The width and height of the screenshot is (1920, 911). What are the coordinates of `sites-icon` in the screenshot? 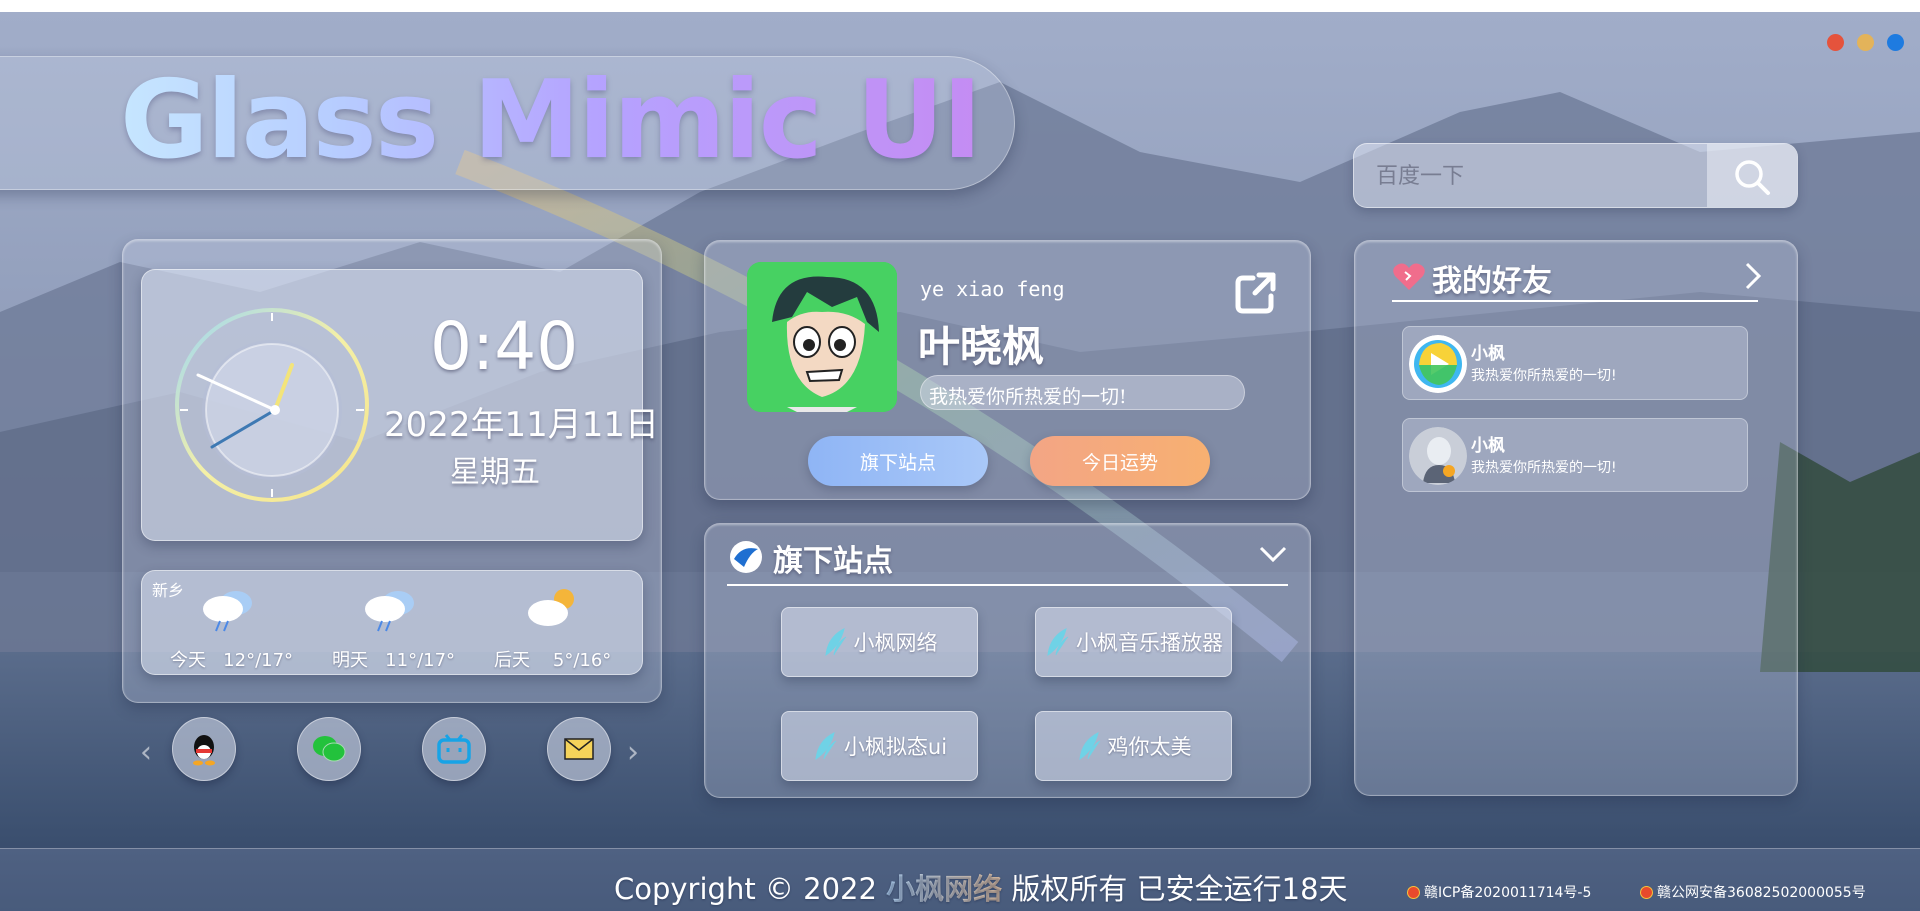 It's located at (746, 557).